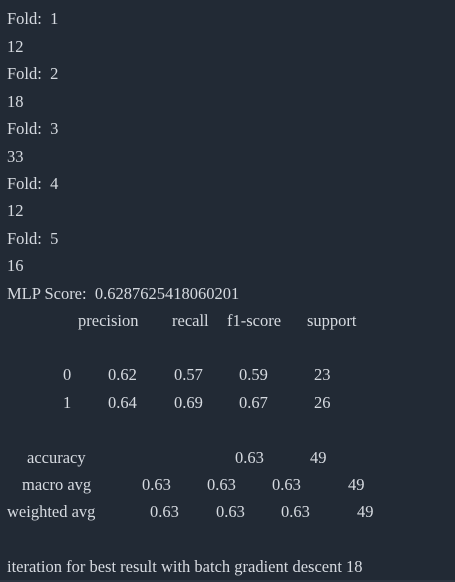 The height and width of the screenshot is (582, 455). What do you see at coordinates (322, 402) in the screenshot?
I see `report-cell-support: 26` at bounding box center [322, 402].